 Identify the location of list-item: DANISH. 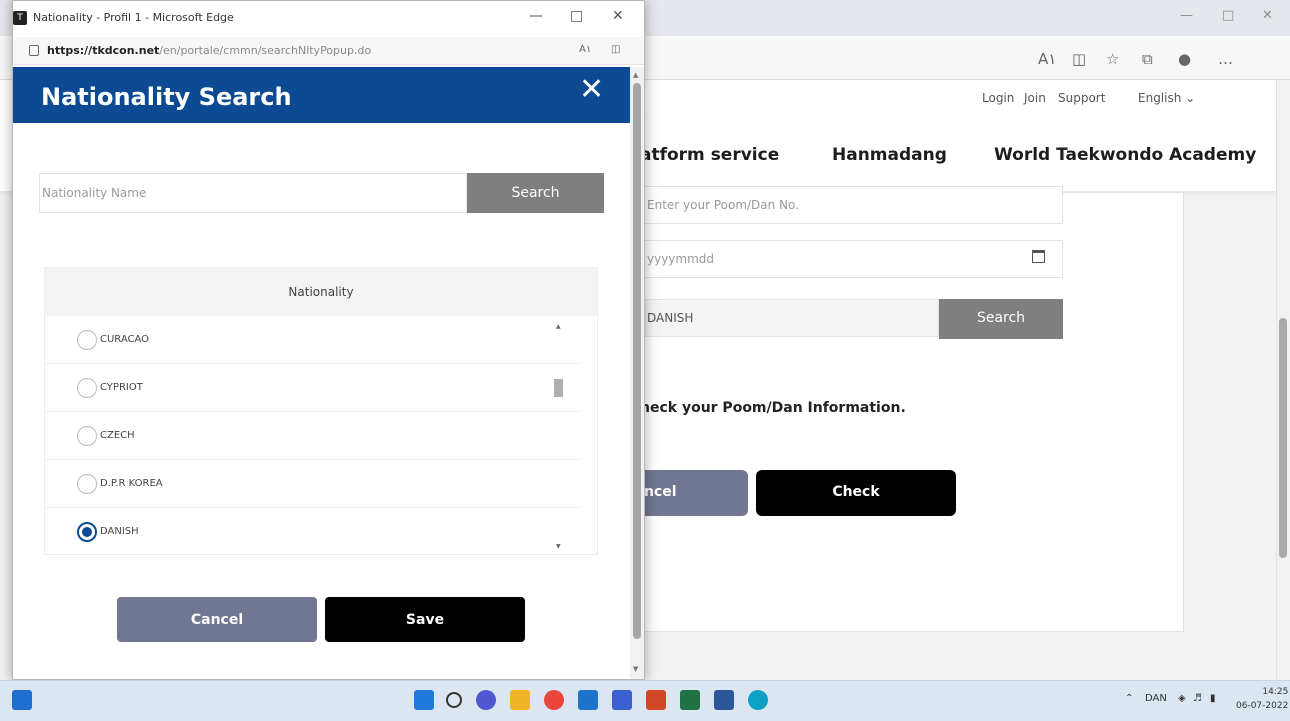
(313, 531).